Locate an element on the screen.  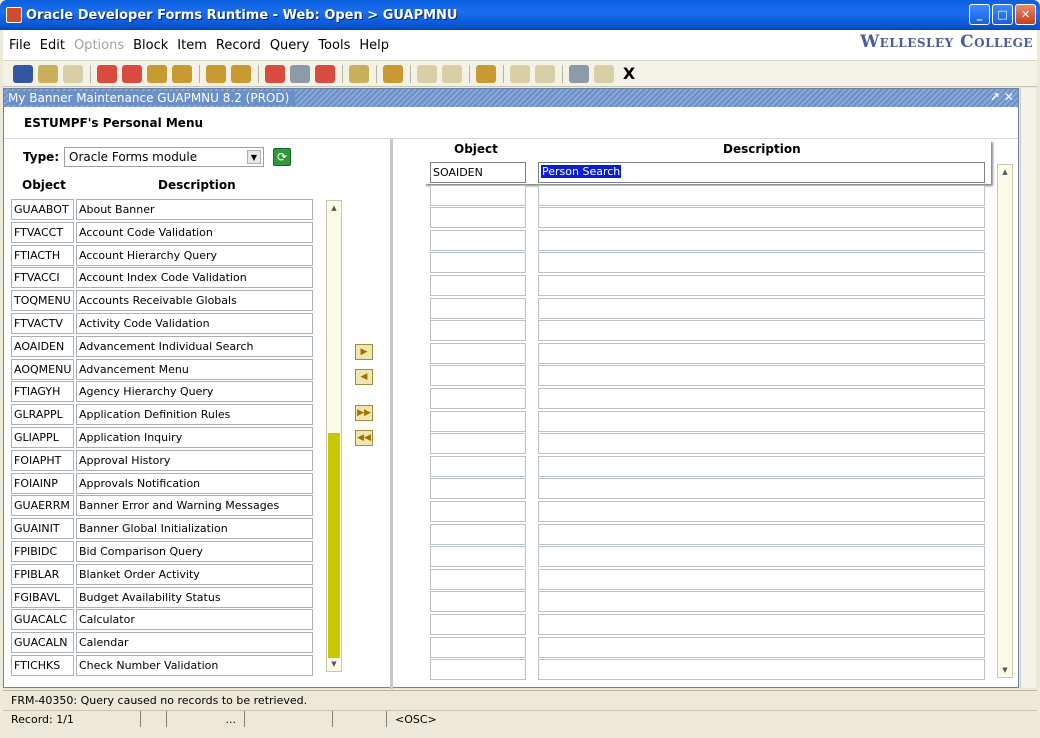
left-description-field: Account Code Validation is located at coordinates (194, 232).